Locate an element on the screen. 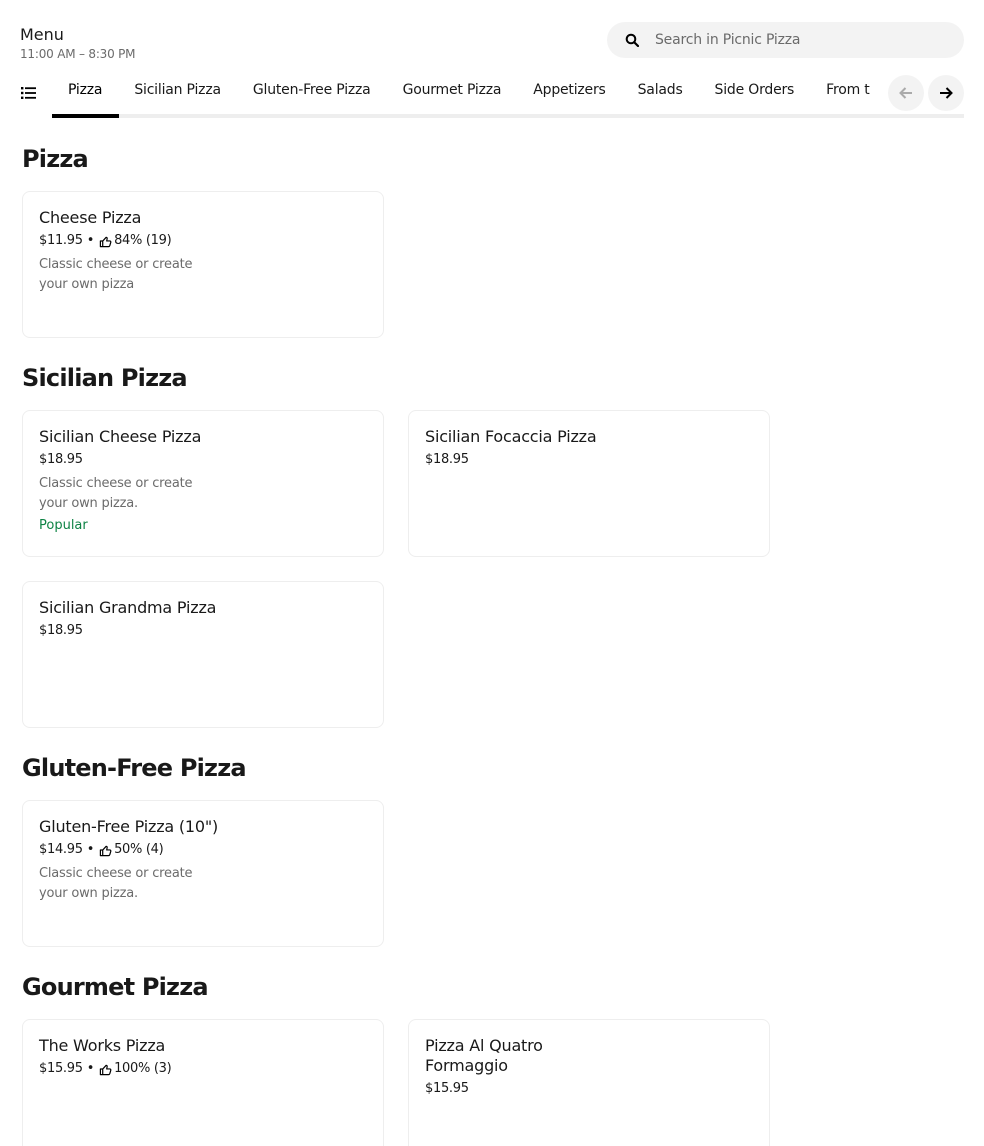  item-price: $14.95 is located at coordinates (61, 849).